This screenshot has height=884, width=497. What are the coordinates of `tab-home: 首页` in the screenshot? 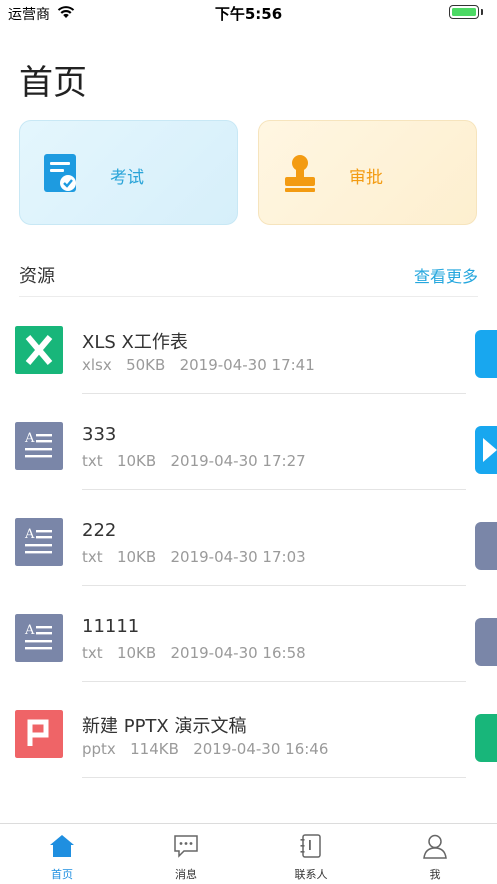 It's located at (62, 854).